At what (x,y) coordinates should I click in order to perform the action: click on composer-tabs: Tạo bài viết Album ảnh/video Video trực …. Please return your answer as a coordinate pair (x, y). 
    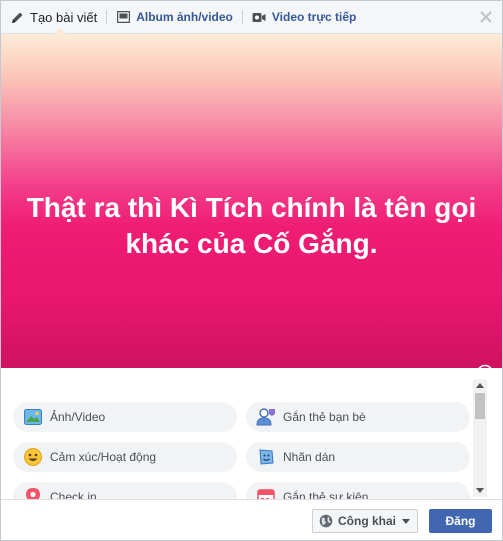
    Looking at the image, I should click on (251, 18).